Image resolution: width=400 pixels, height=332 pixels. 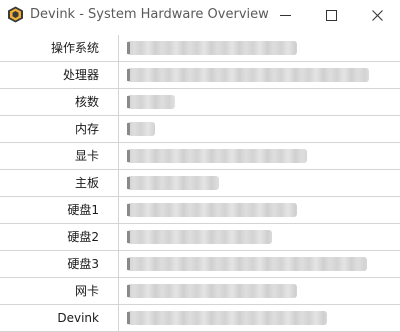 I want to click on close-icon, so click(x=377, y=15).